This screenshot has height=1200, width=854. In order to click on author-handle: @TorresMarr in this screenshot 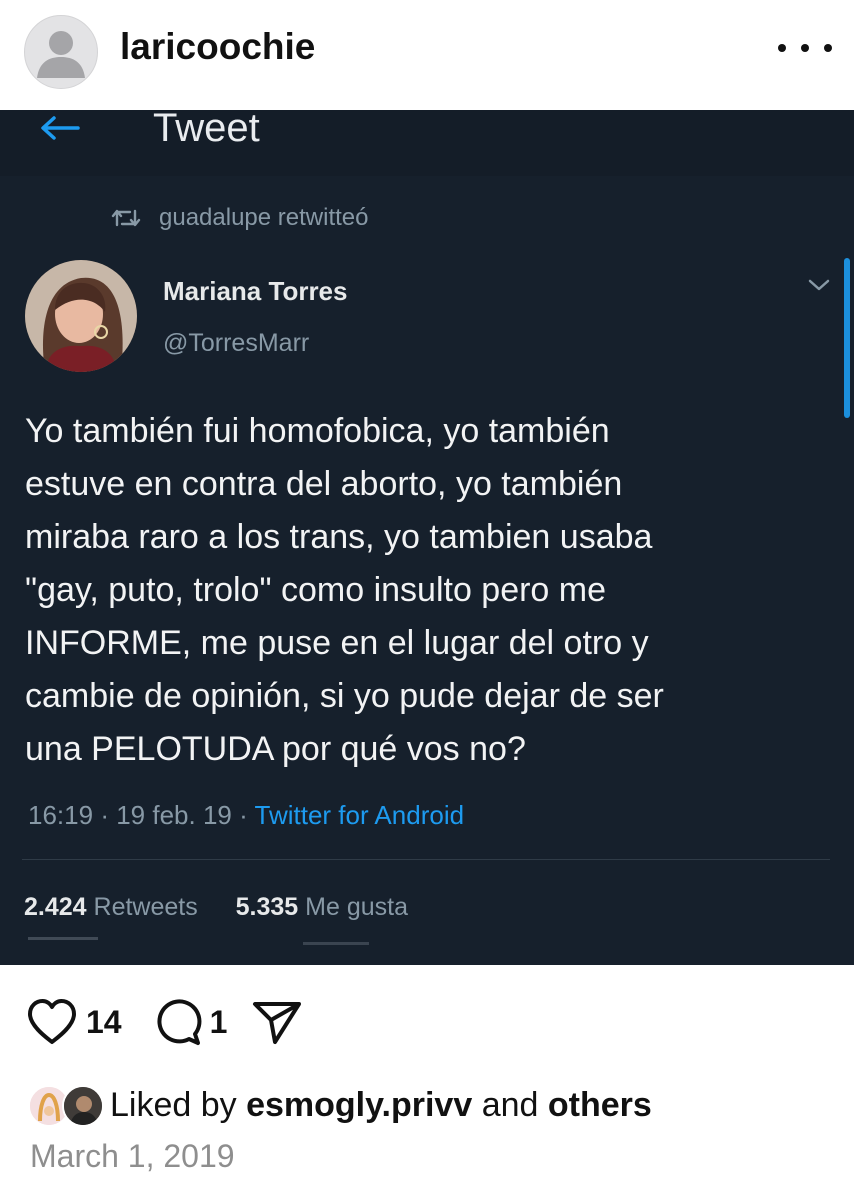, I will do `click(236, 343)`.